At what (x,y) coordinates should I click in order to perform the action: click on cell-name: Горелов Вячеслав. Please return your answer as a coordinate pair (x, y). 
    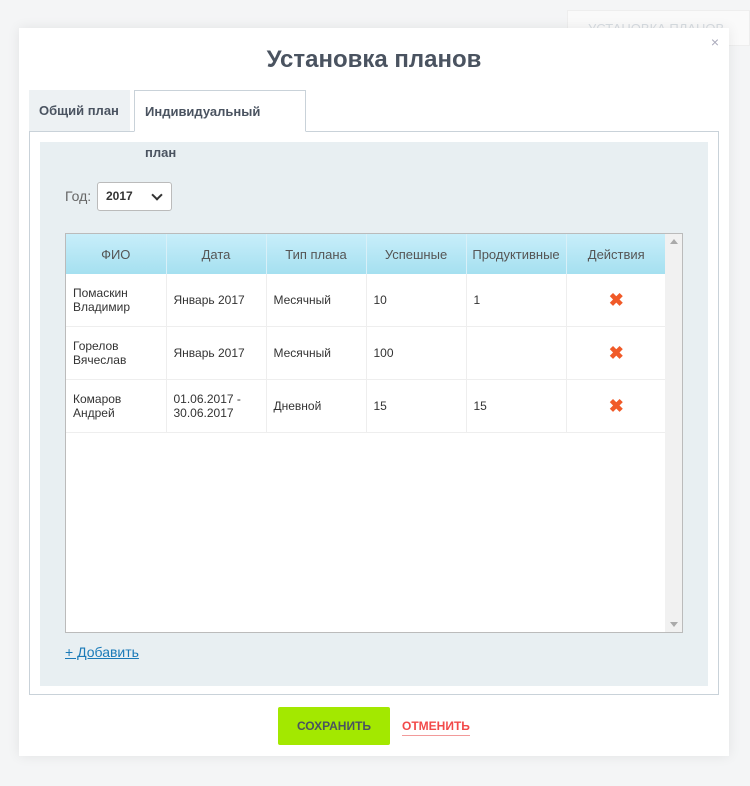
    Looking at the image, I should click on (116, 353).